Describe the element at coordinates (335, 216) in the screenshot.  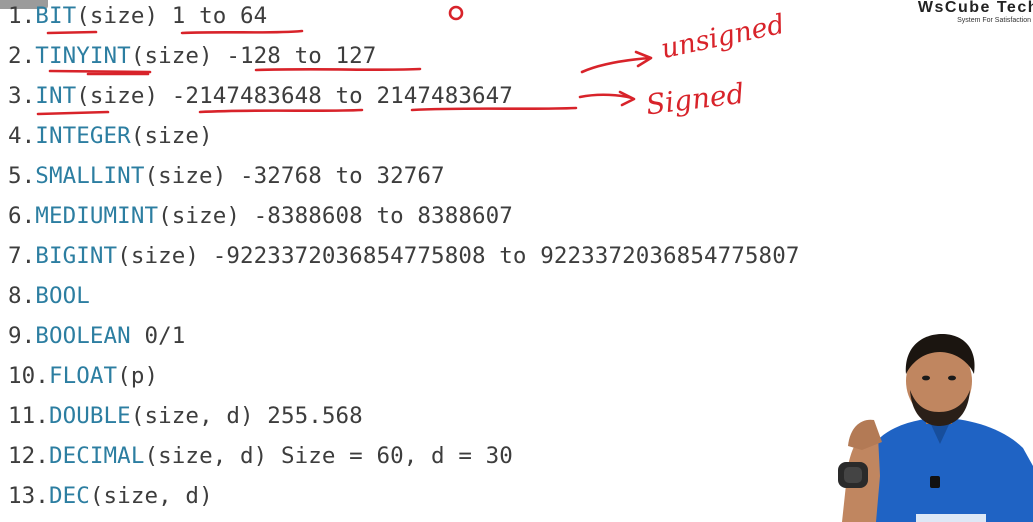
I see `datatype-detail: (size) -8388608 to 8388607` at that location.